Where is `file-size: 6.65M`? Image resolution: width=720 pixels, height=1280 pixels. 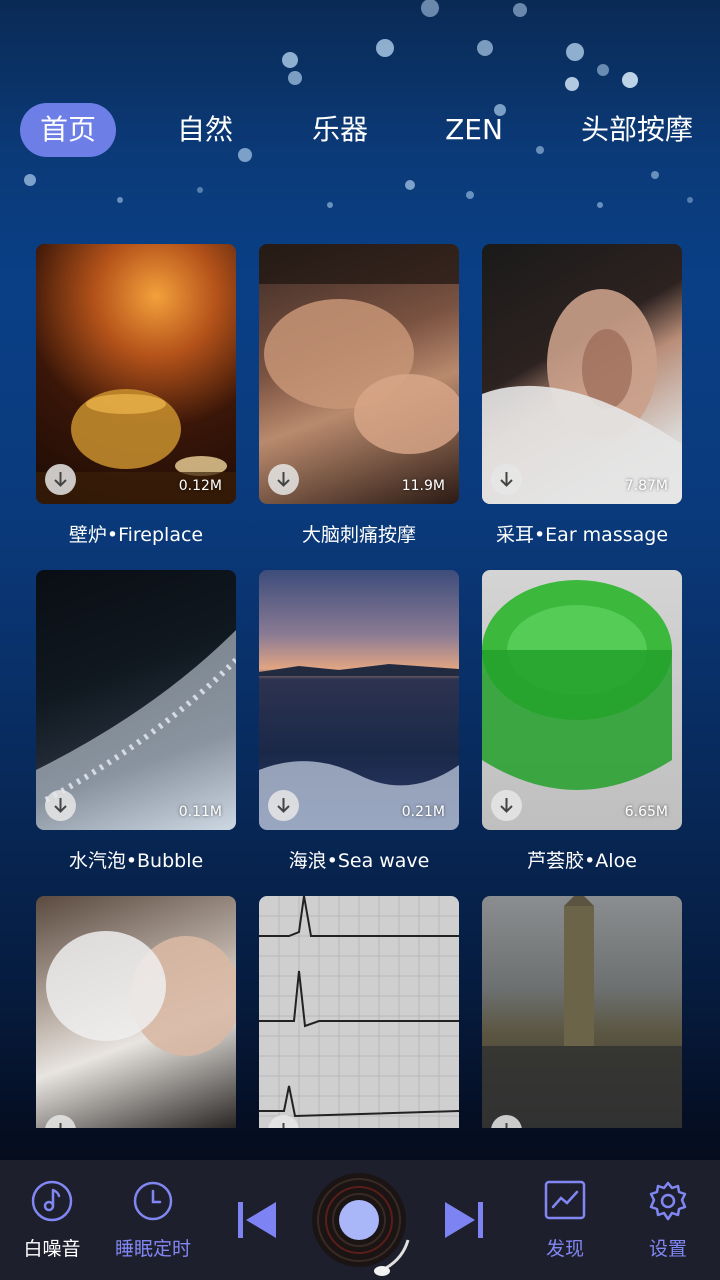
file-size: 6.65M is located at coordinates (646, 812).